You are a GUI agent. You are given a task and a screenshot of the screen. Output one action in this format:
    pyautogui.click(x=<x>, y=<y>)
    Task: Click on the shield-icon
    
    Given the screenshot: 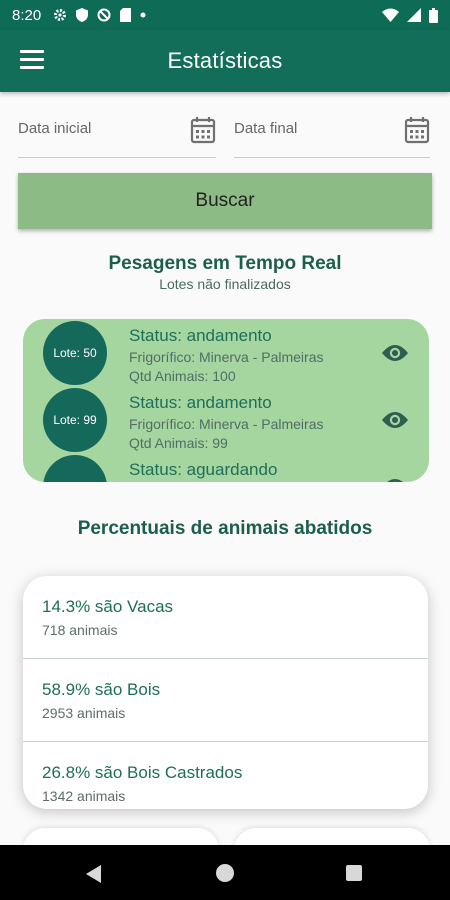 What is the action you would take?
    pyautogui.click(x=82, y=15)
    